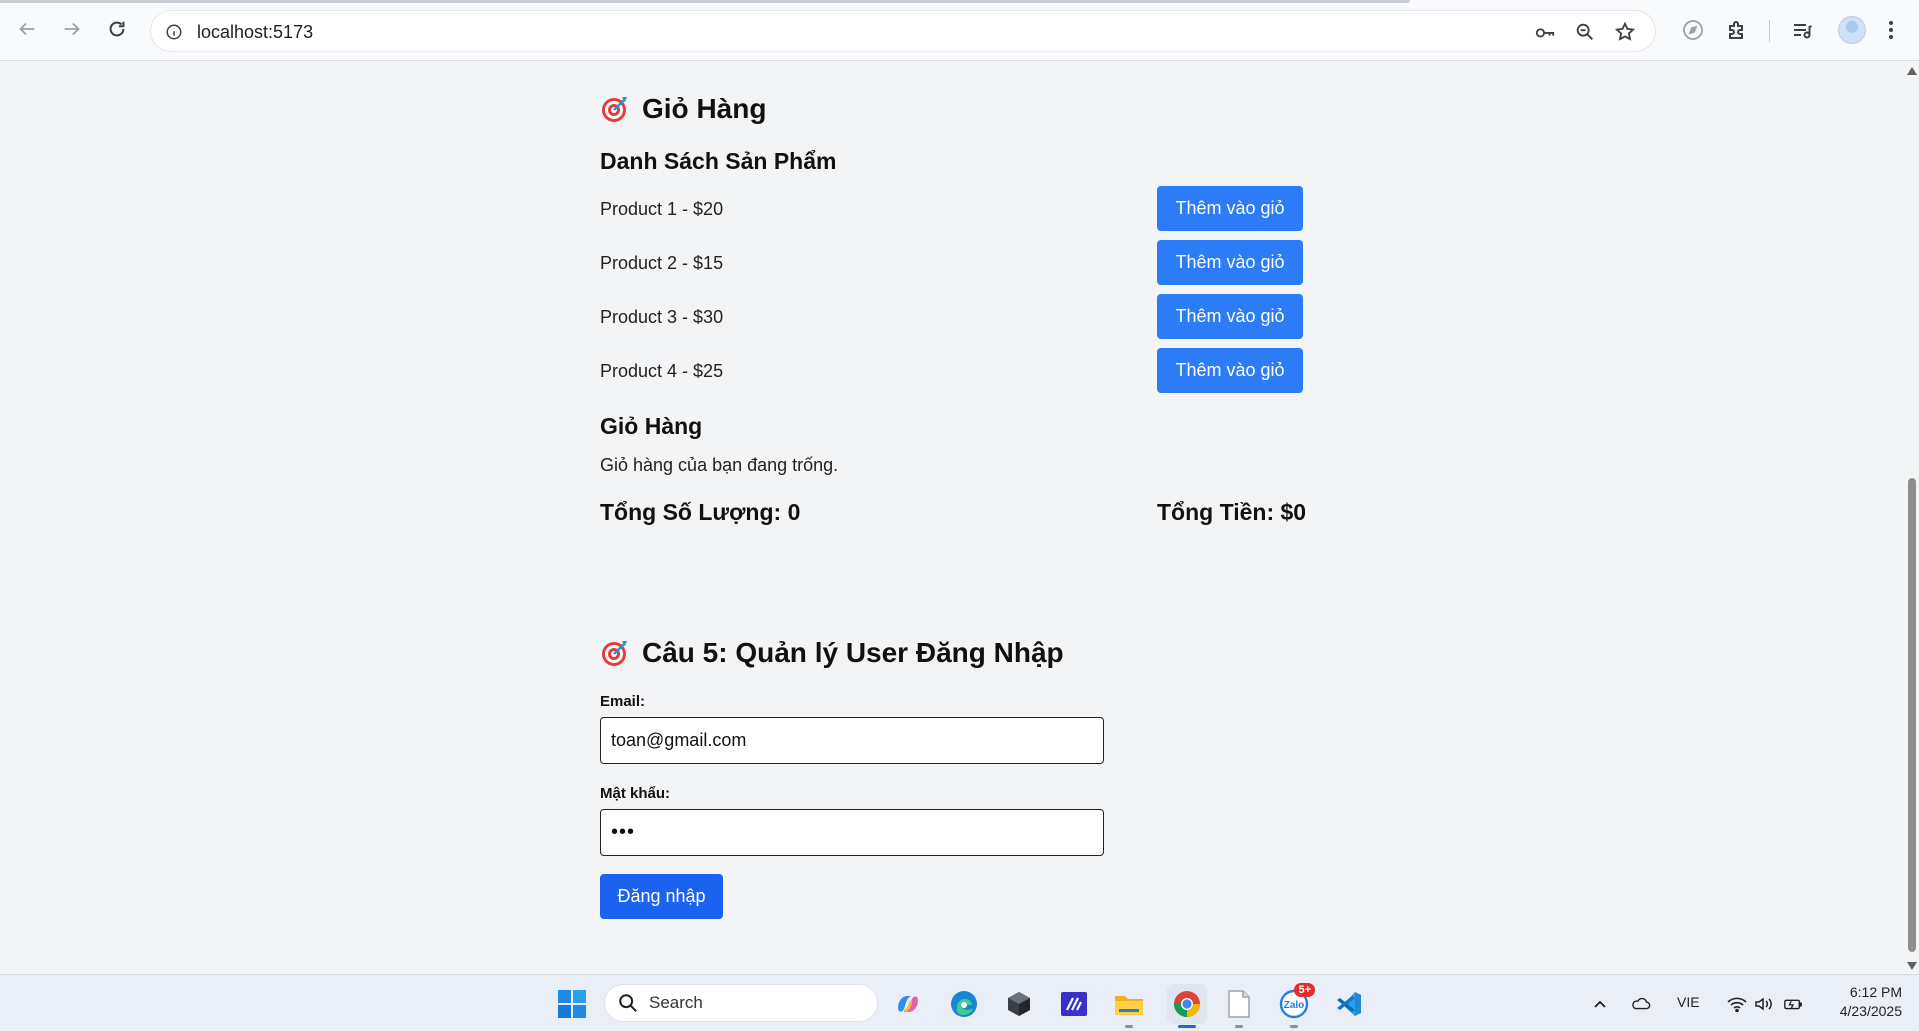  I want to click on product-list-heading: Danh Sách Sản Phẩm, so click(718, 161).